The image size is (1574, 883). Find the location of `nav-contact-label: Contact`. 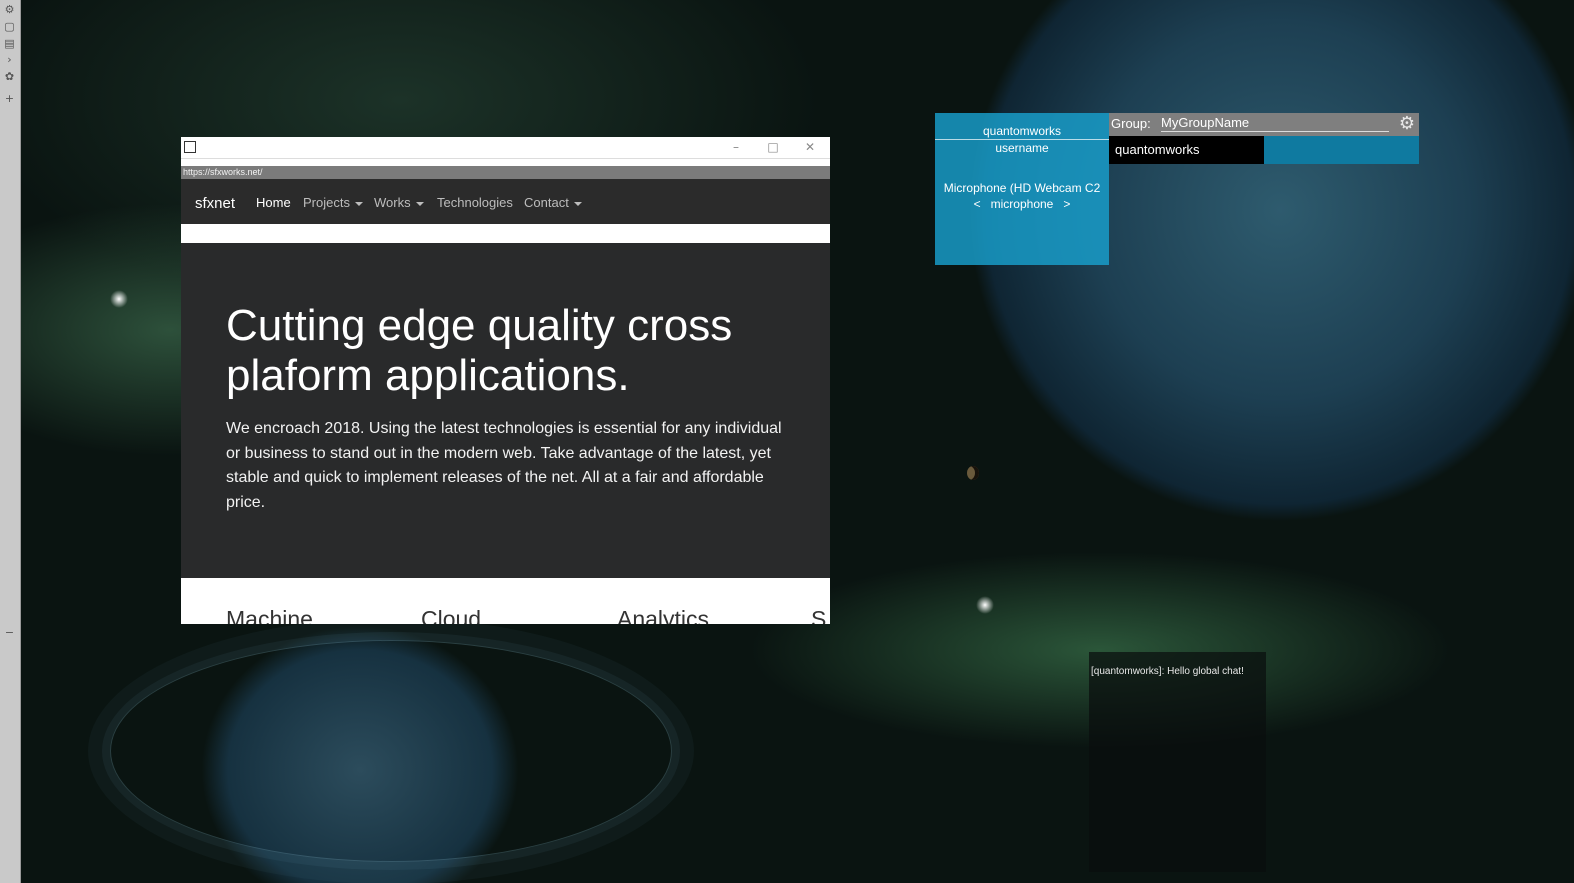

nav-contact-label: Contact is located at coordinates (546, 202).